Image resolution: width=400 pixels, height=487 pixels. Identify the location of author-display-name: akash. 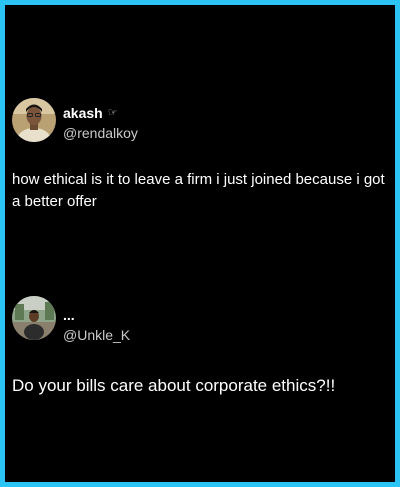
(83, 113).